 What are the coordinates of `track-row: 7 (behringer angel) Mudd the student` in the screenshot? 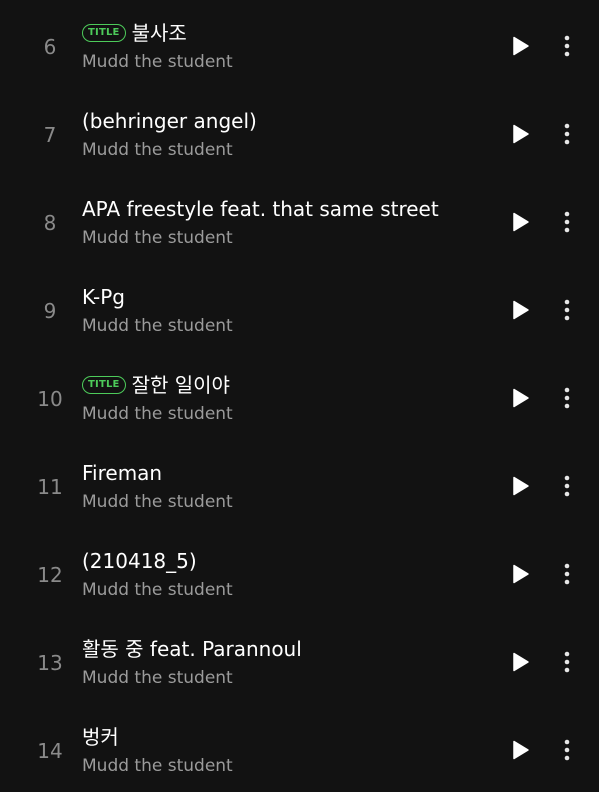 It's located at (299, 132).